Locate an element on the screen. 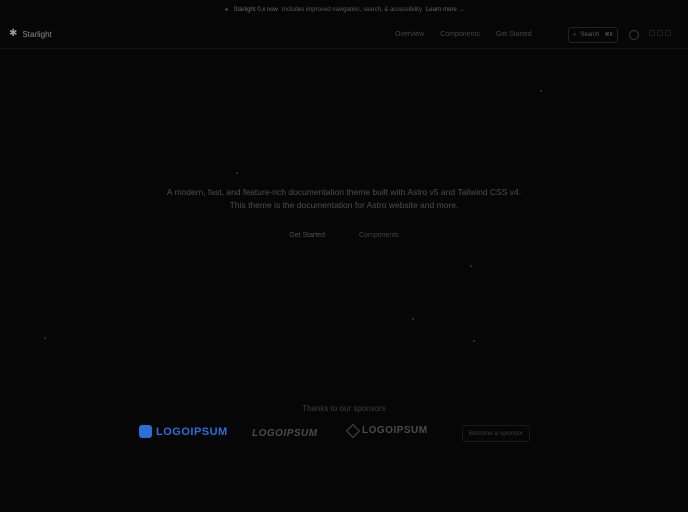  get-started-button: Get Started is located at coordinates (307, 235).